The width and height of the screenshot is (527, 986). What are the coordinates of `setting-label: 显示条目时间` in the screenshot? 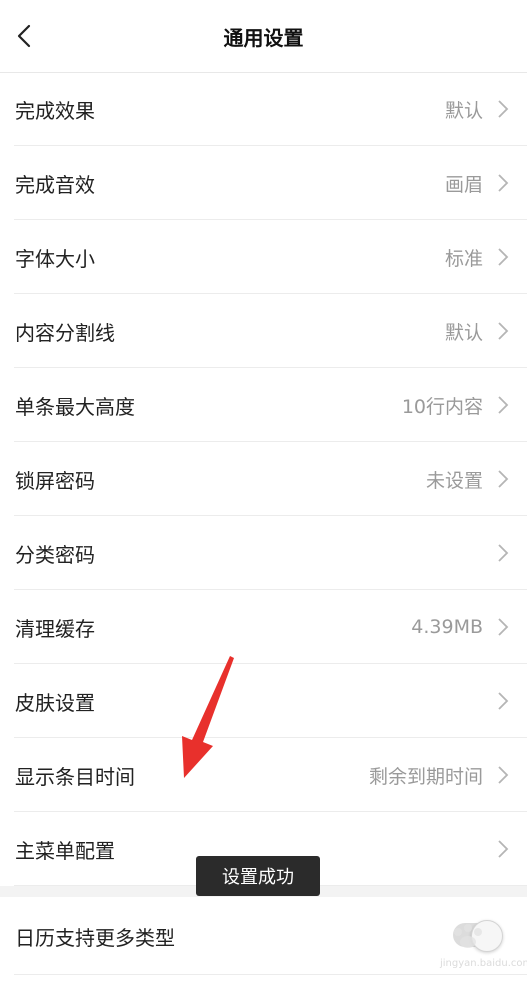 It's located at (75, 776).